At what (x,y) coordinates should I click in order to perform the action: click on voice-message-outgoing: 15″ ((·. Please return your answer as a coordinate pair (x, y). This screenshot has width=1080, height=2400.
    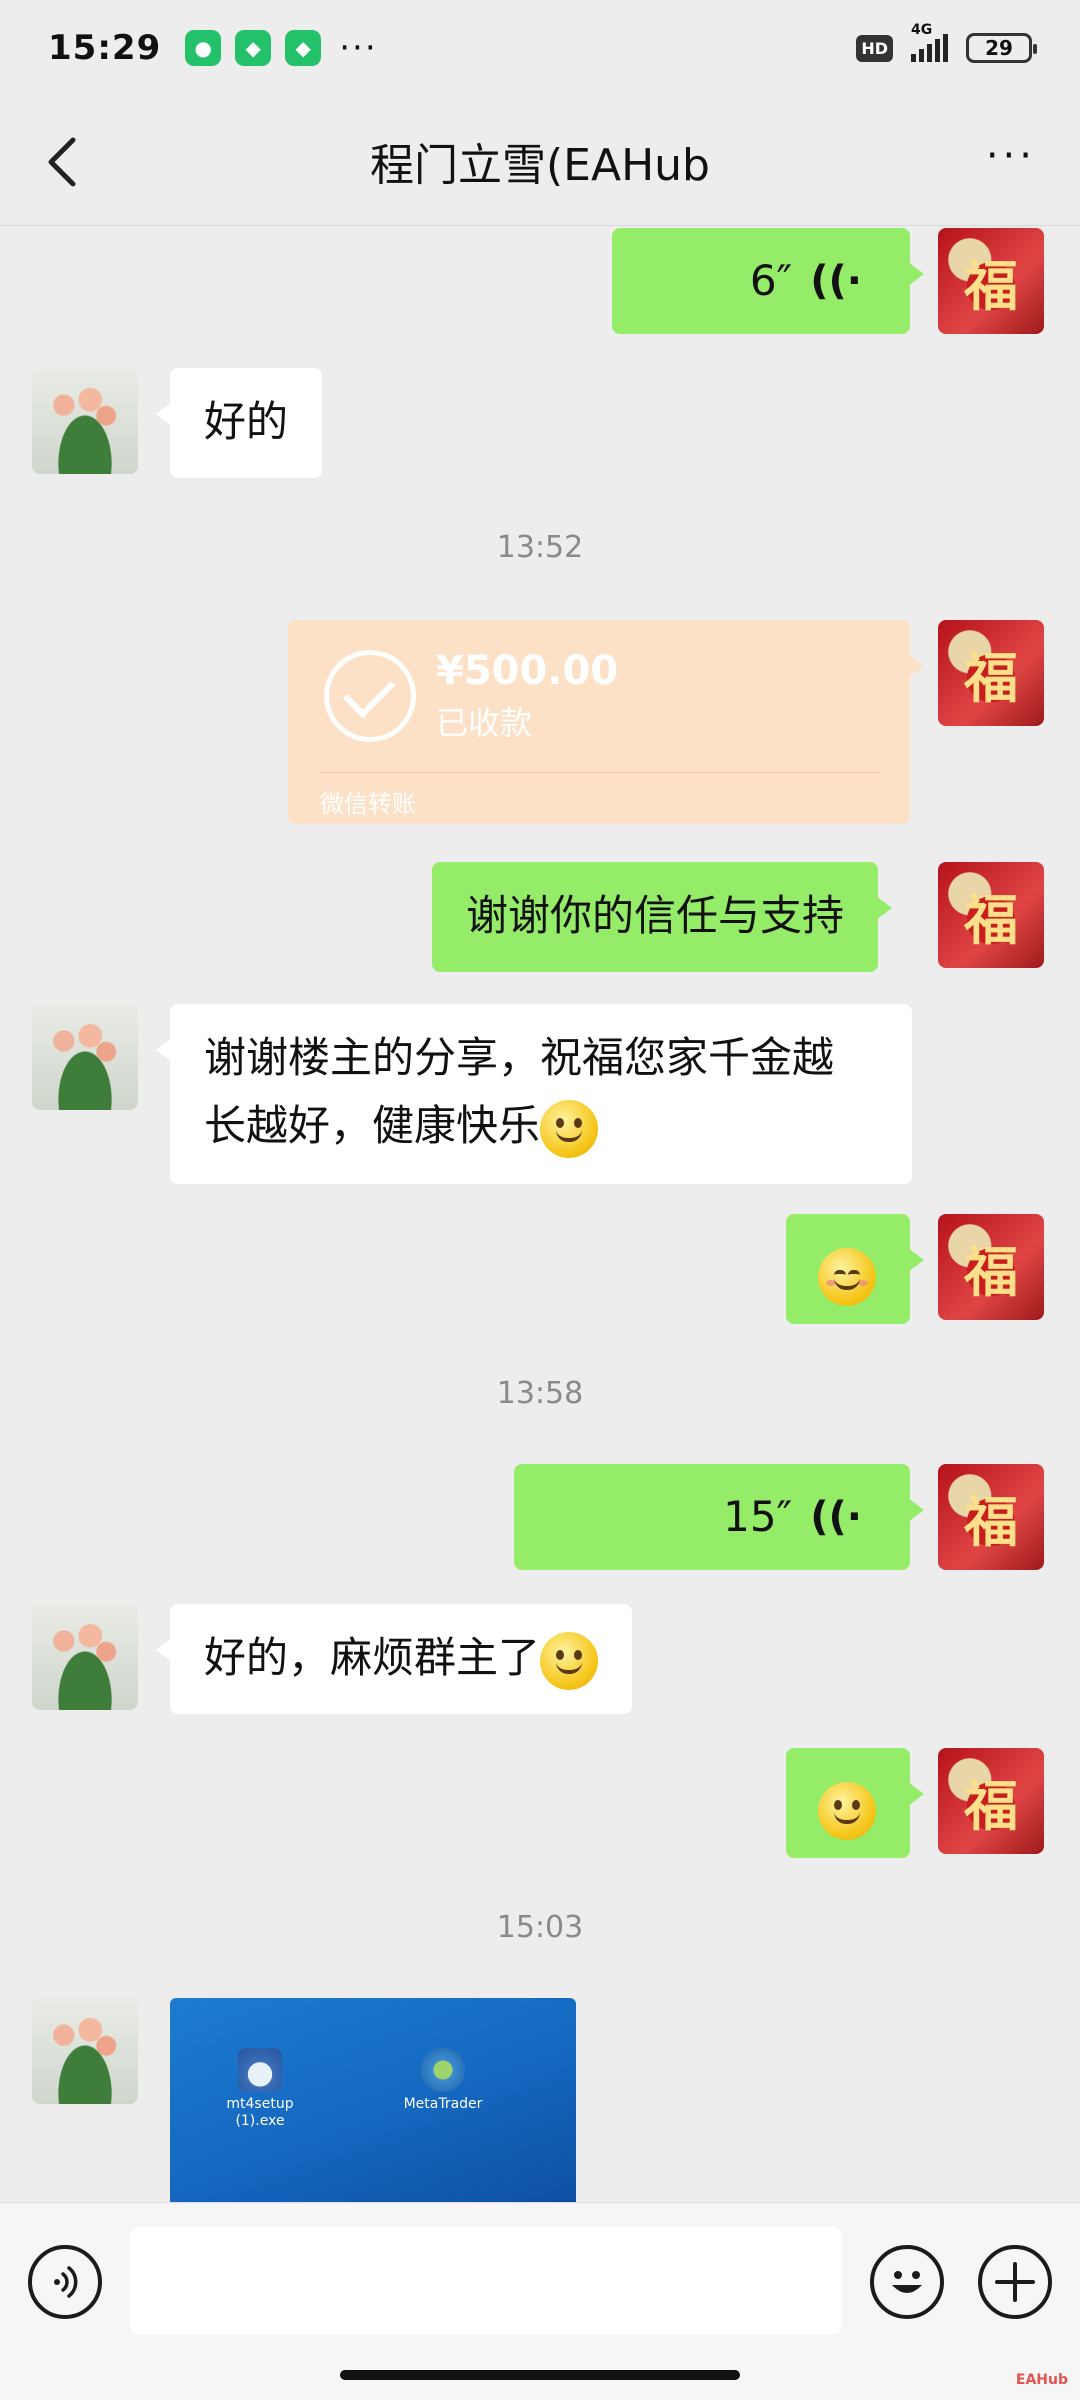
    Looking at the image, I should click on (719, 1517).